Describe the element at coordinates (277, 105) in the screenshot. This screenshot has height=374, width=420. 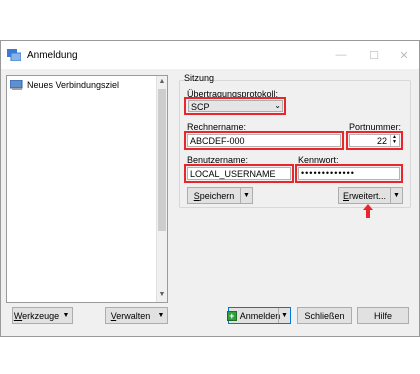
I see `chevron-down-icon: ⌄` at that location.